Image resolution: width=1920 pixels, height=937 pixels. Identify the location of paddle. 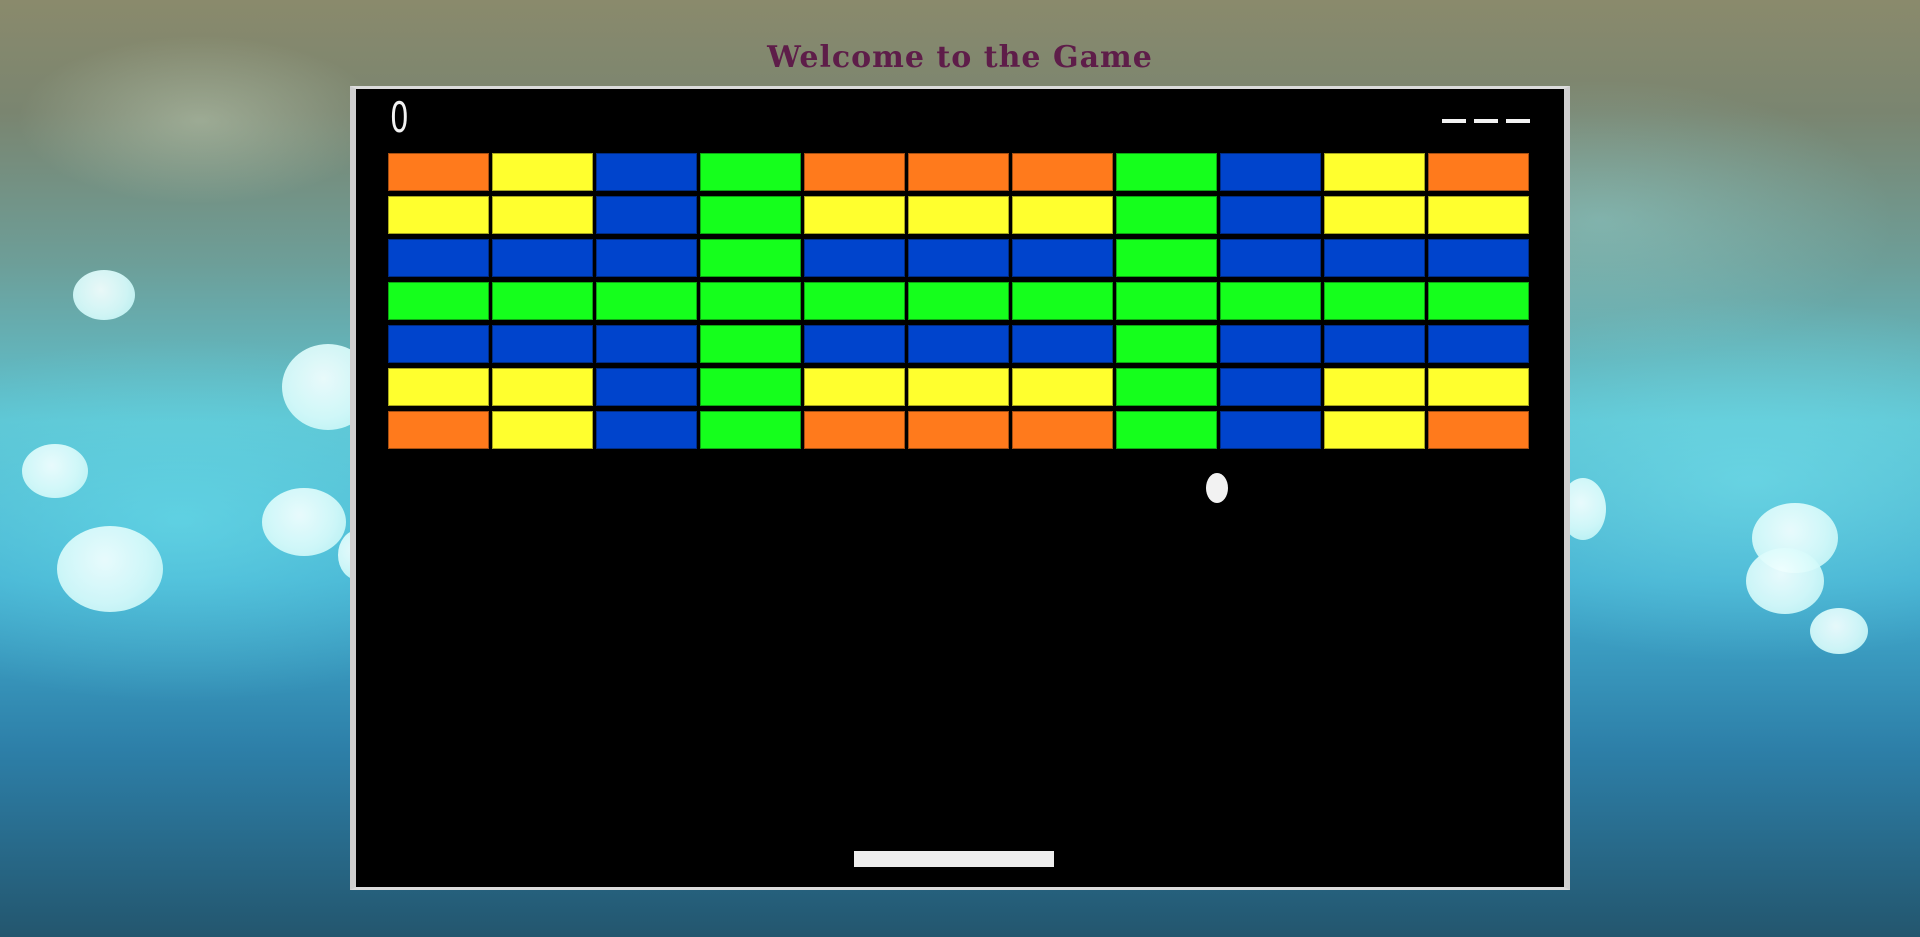
(954, 859).